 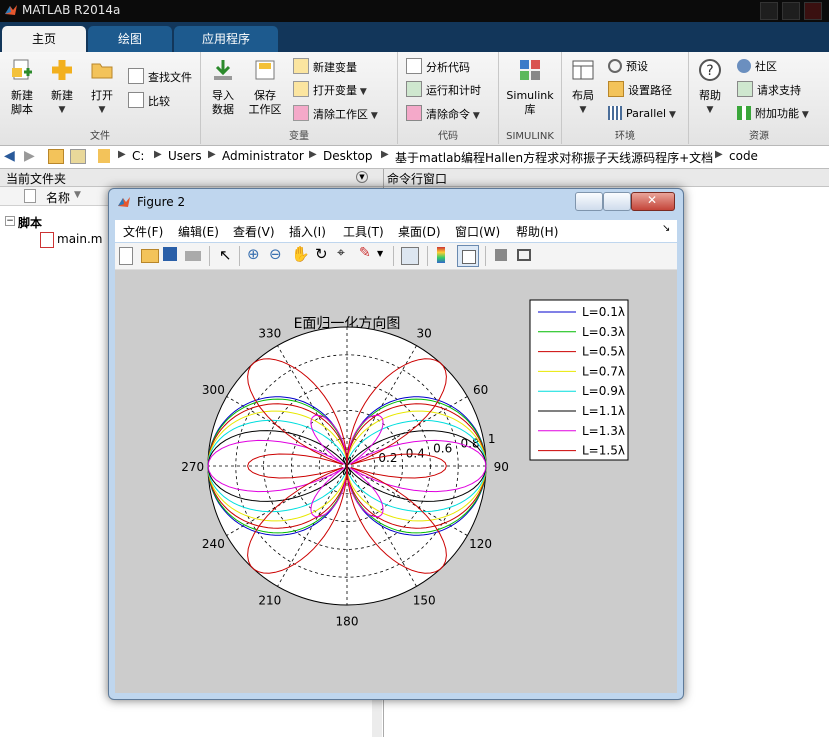 What do you see at coordinates (225, 255) in the screenshot?
I see `pointer-icon: ↖` at bounding box center [225, 255].